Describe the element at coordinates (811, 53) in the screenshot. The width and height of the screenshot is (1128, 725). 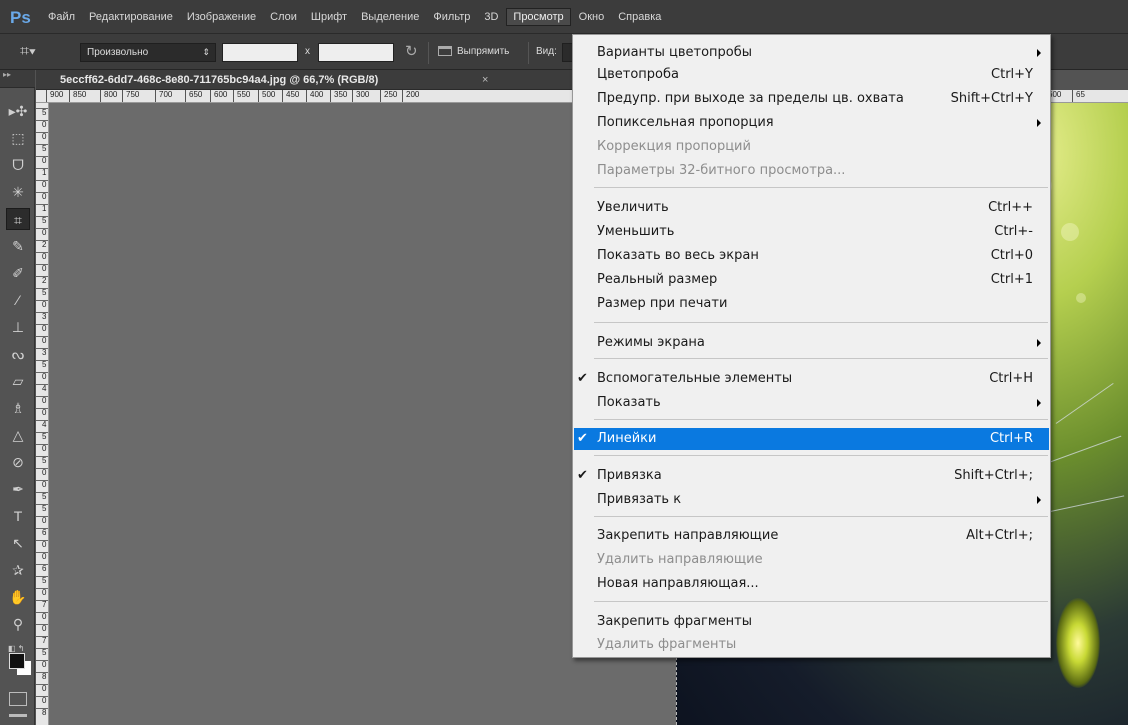
I see `menu-item-proof-setup: Варианты цветопробы` at that location.